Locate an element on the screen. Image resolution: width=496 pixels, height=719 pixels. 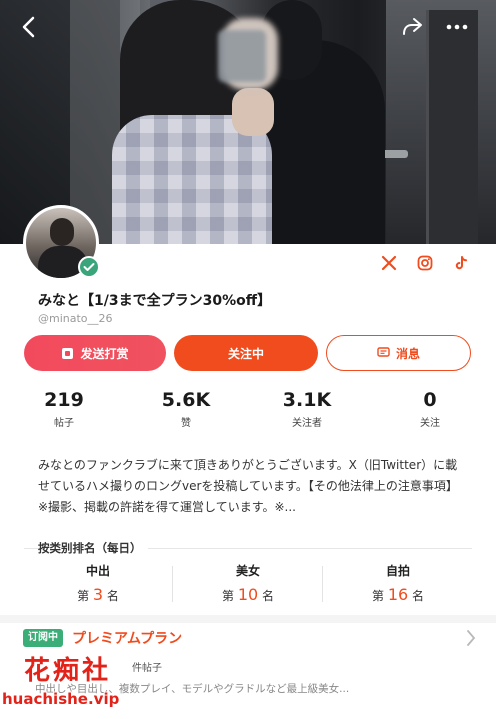
following-button: 关注中 is located at coordinates (246, 353).